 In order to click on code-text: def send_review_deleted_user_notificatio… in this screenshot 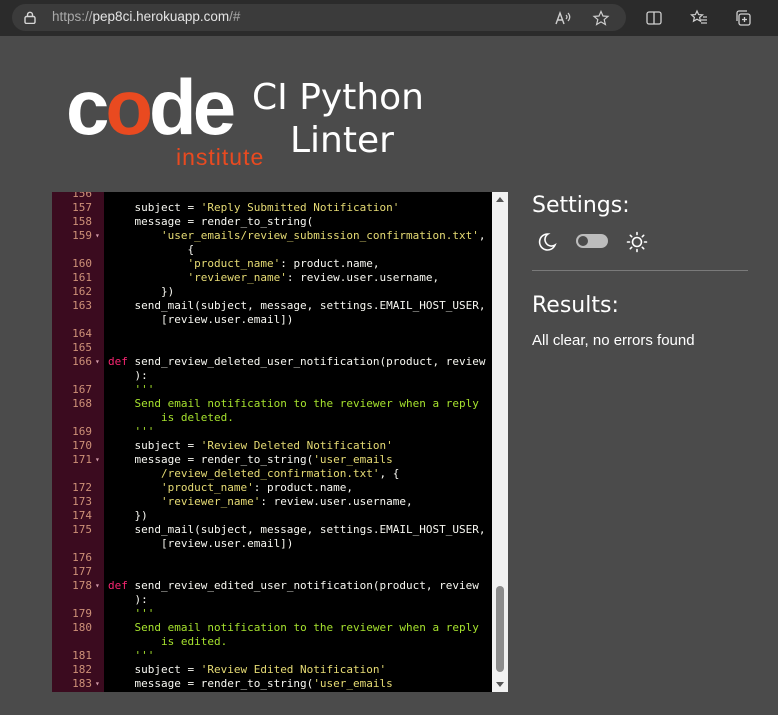, I will do `click(297, 362)`.